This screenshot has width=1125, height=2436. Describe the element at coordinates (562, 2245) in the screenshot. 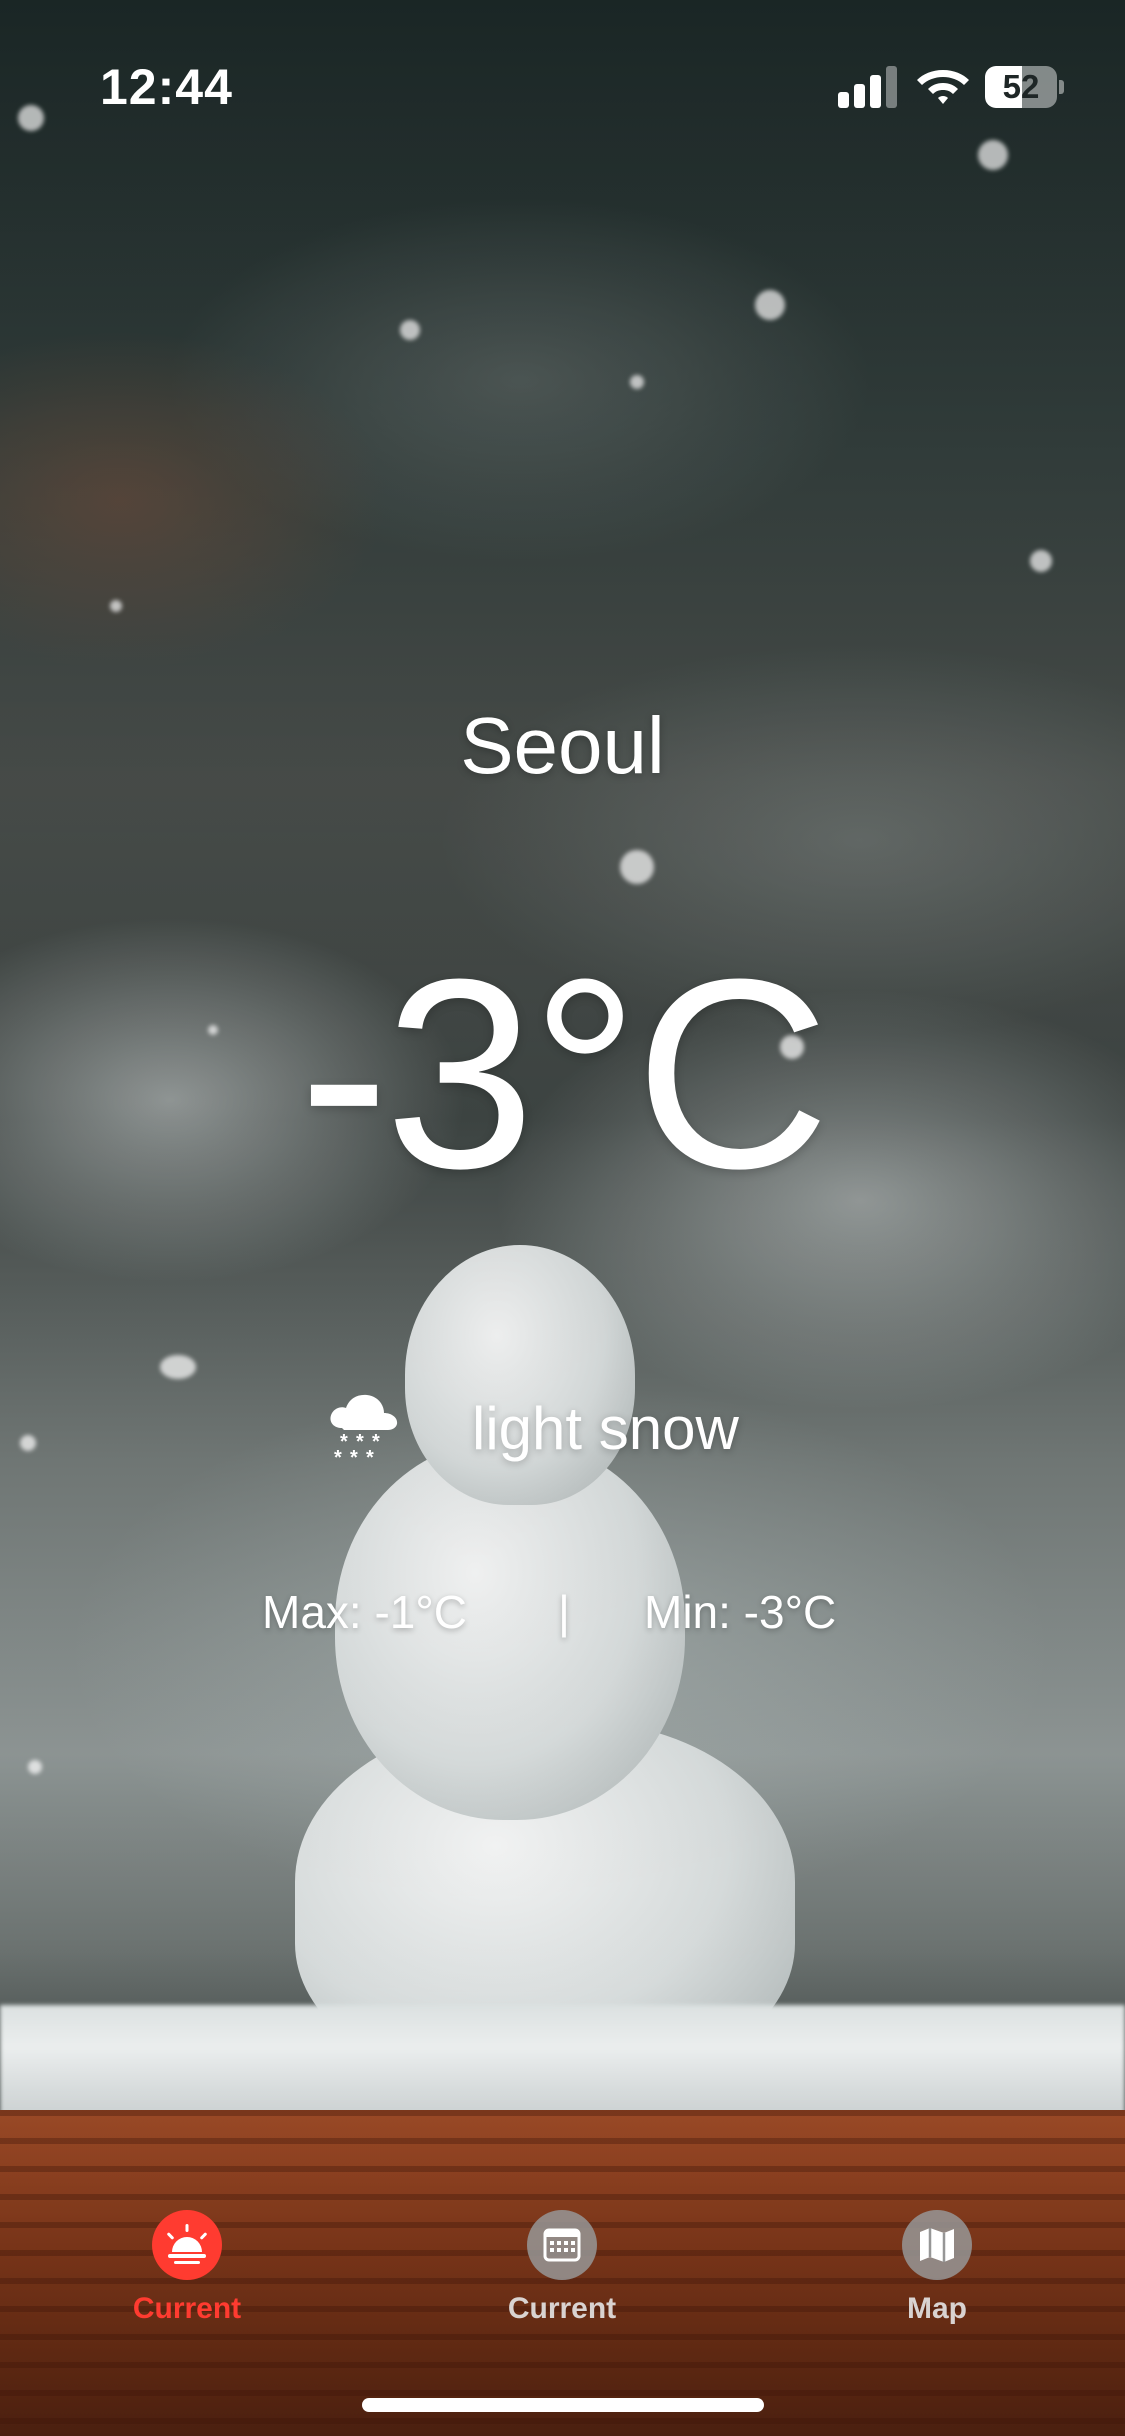

I see `calendar-icon` at that location.